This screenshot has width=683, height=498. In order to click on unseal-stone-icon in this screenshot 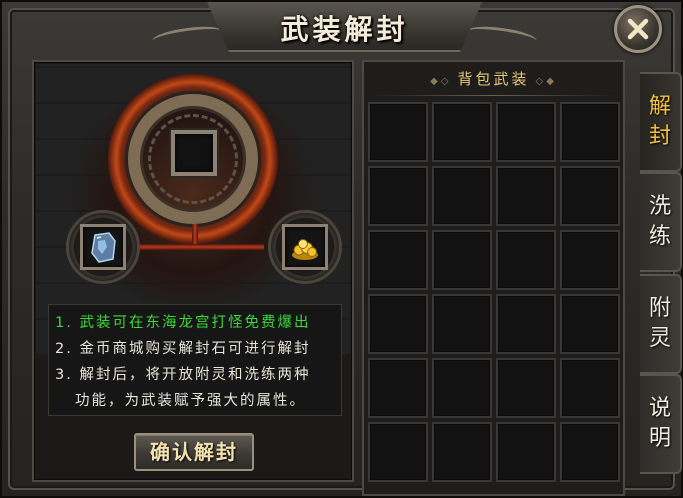, I will do `click(103, 247)`.